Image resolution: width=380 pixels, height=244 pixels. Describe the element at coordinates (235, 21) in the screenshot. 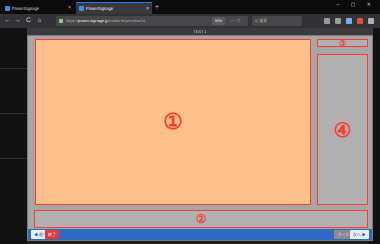

I see `page-actions-icon: ··· ☆` at that location.